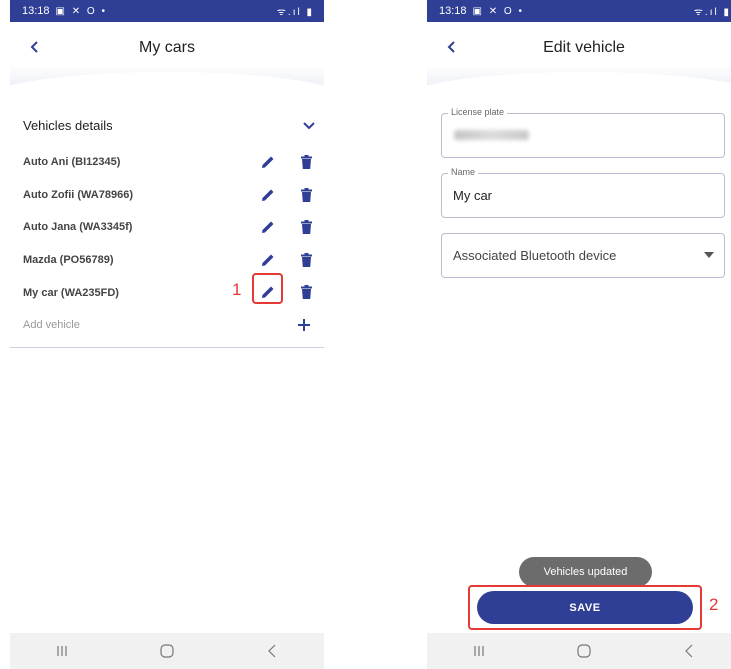 The height and width of the screenshot is (669, 731). What do you see at coordinates (72, 162) in the screenshot?
I see `vehicle-label: Auto Ani (BI12345)` at bounding box center [72, 162].